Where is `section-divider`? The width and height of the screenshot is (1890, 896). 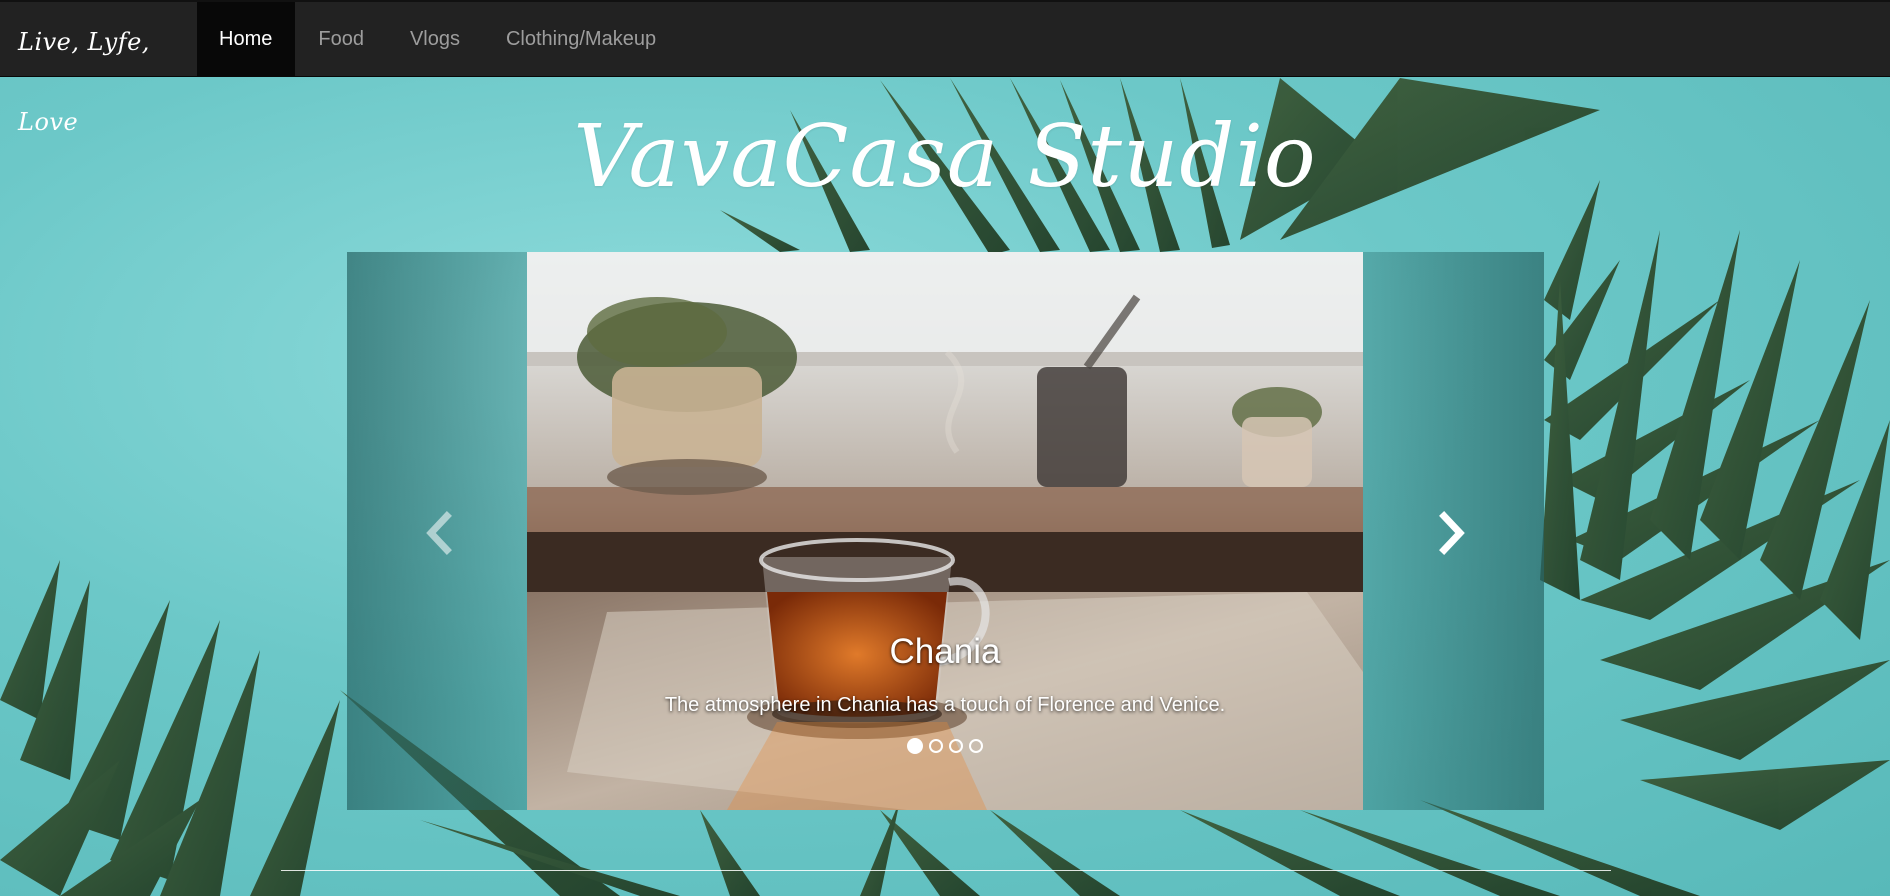
section-divider is located at coordinates (946, 870).